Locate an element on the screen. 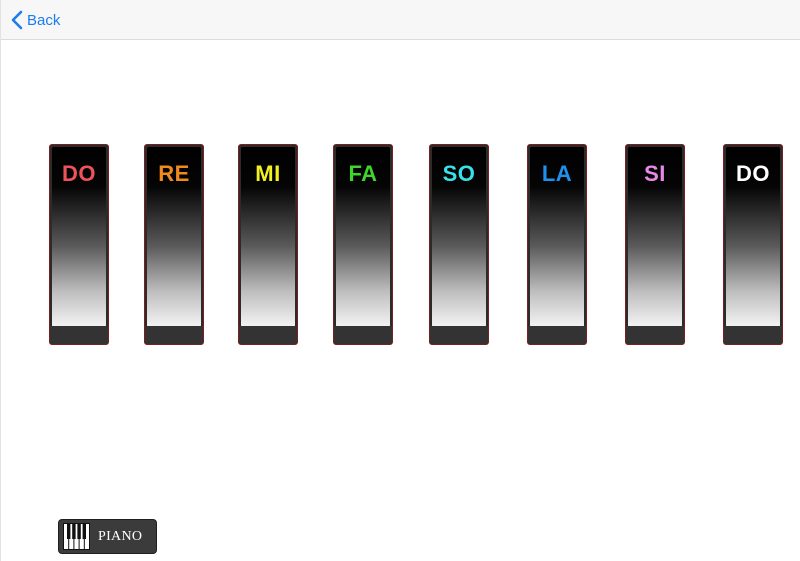 The height and width of the screenshot is (561, 800). key-so: SO is located at coordinates (459, 244).